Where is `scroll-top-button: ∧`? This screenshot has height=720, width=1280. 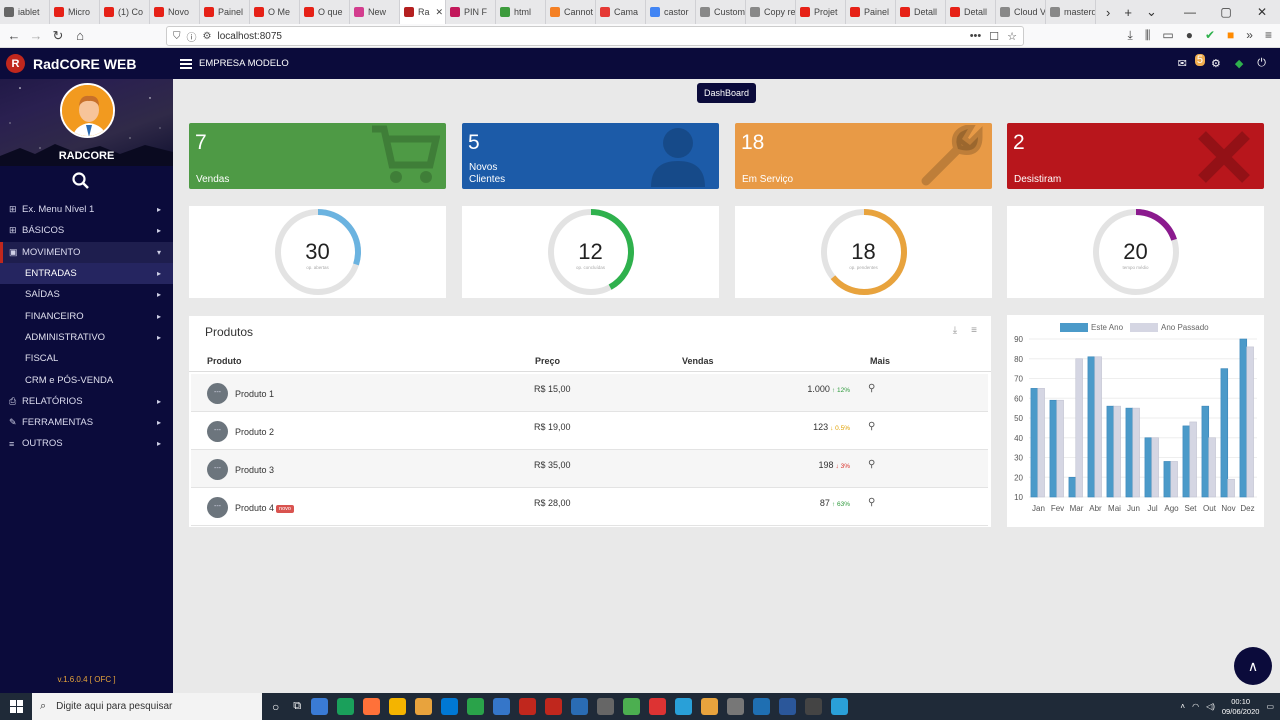 scroll-top-button: ∧ is located at coordinates (1253, 666).